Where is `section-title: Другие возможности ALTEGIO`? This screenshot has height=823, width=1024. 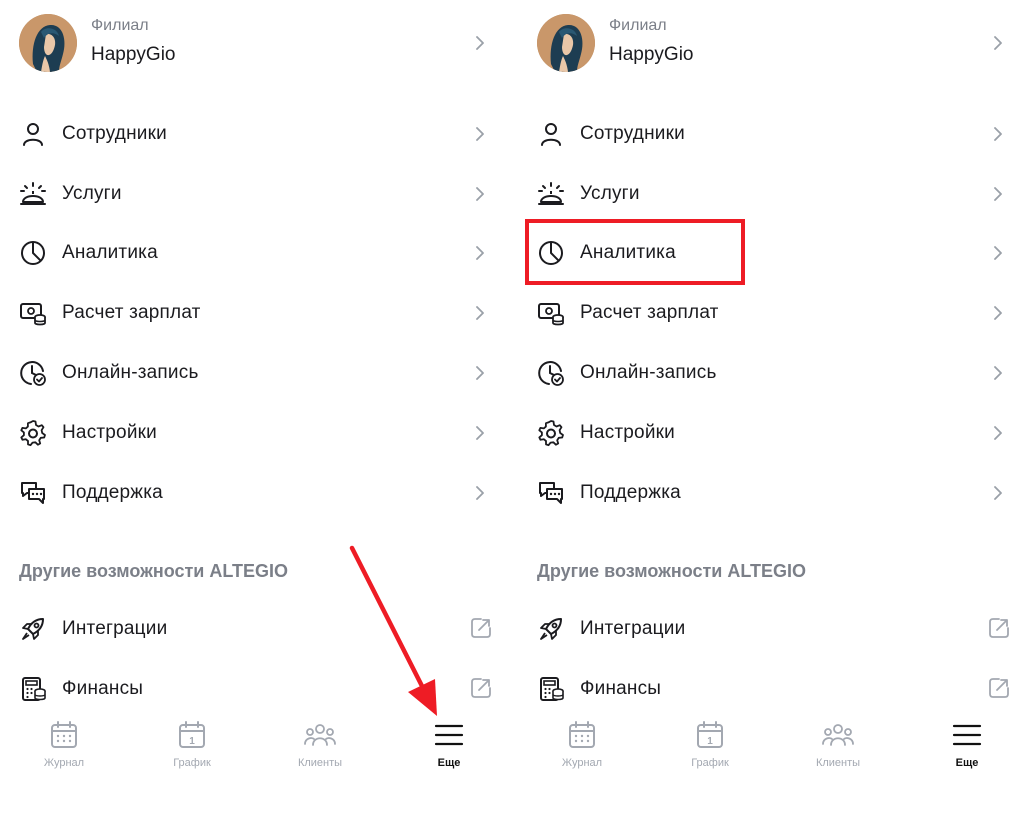 section-title: Другие возможности ALTEGIO is located at coordinates (672, 571).